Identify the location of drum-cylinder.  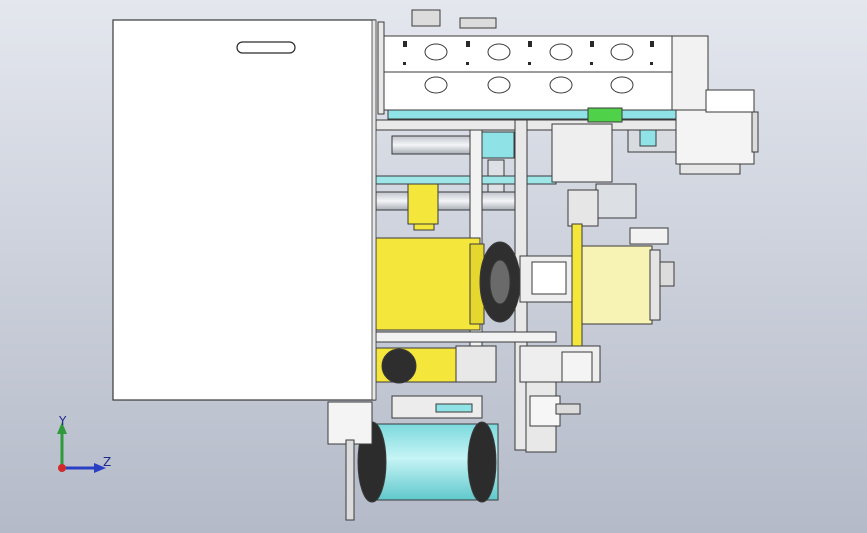
(413, 461).